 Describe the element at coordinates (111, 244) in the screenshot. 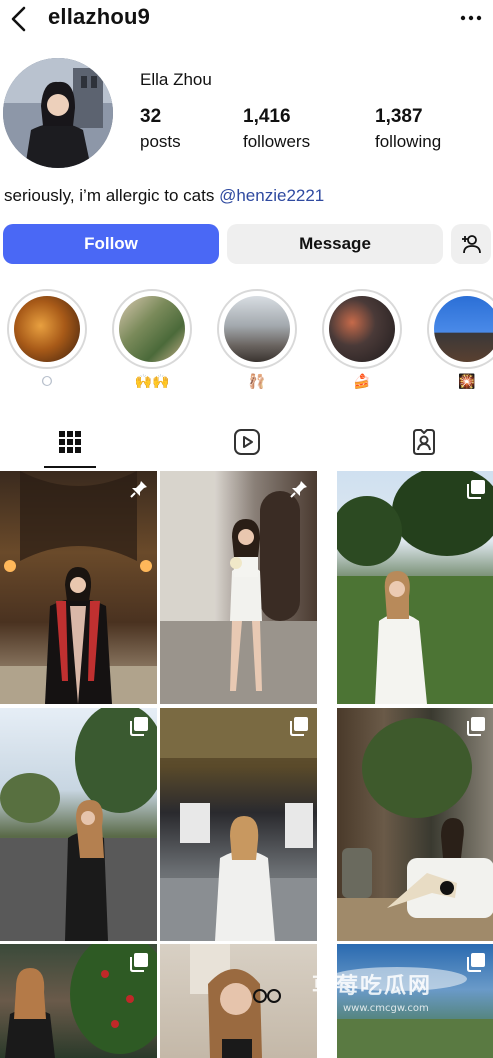

I see `follow-button: Follow` at that location.